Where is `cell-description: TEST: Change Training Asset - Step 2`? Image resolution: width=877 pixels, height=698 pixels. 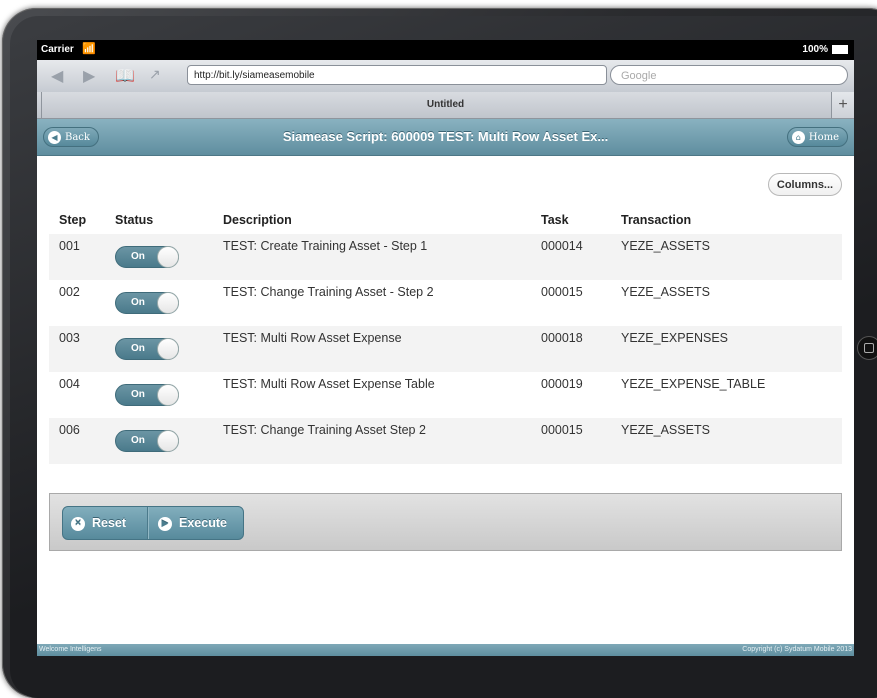
cell-description: TEST: Change Training Asset - Step 2 is located at coordinates (328, 292).